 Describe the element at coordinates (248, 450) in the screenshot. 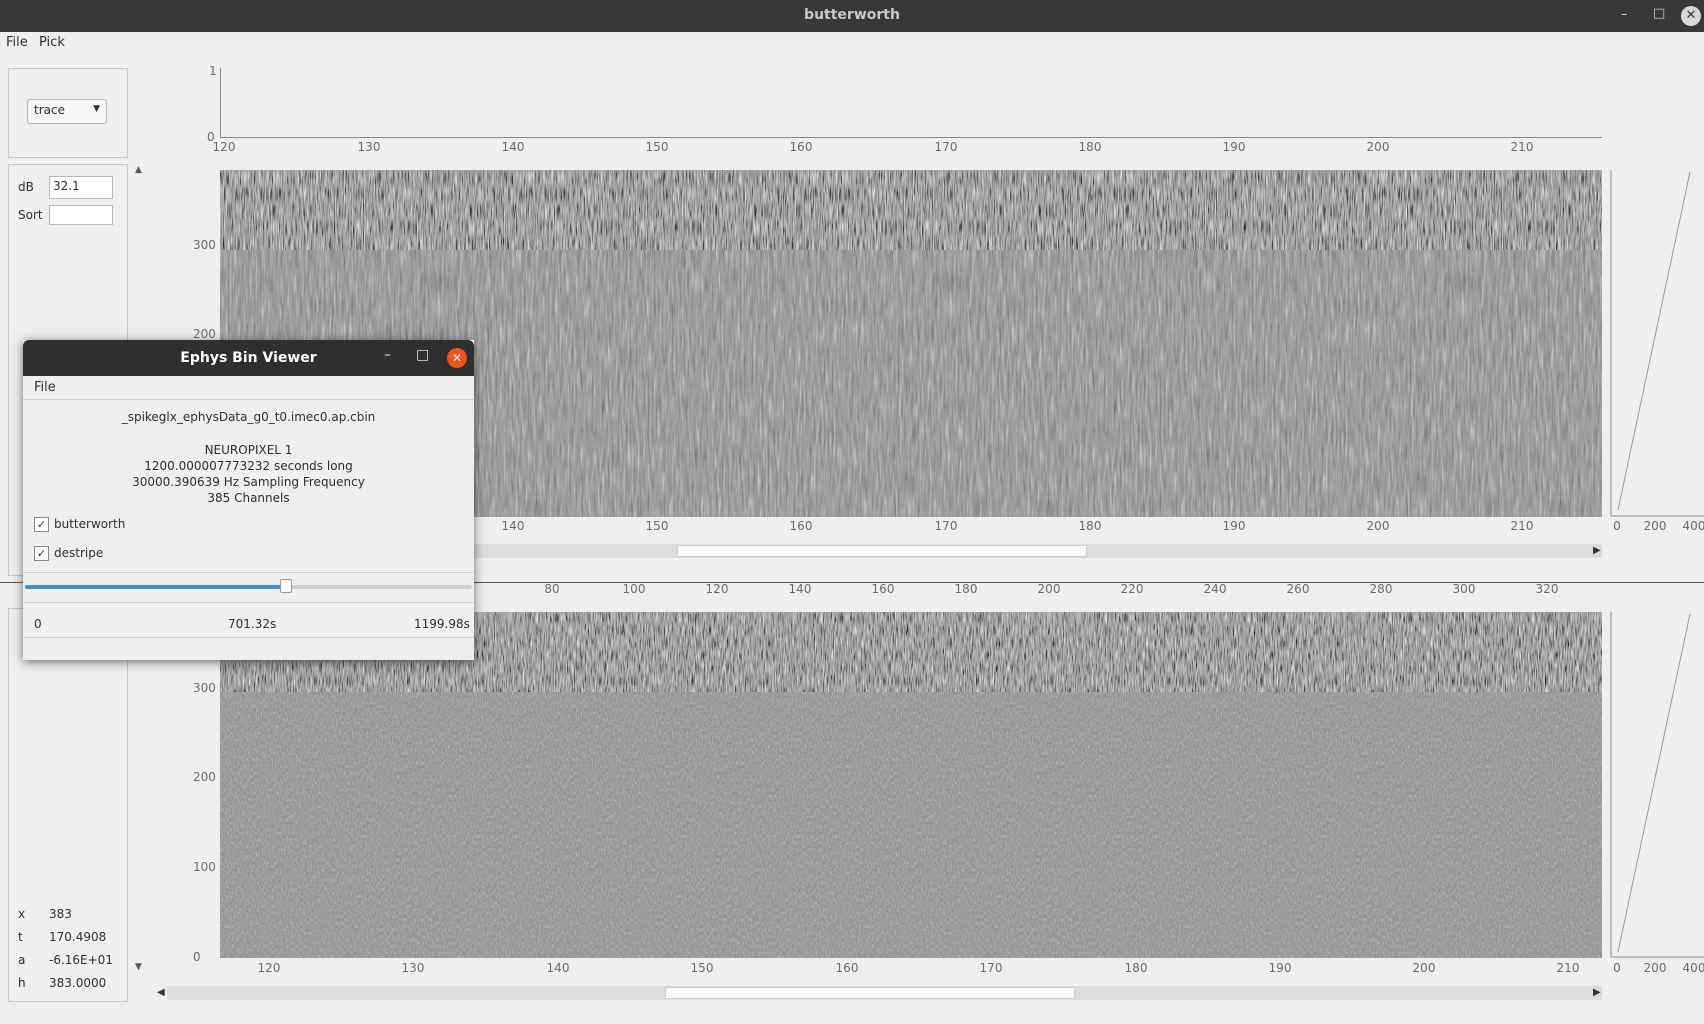

I see `probe-type: NEUROPIXEL 1` at that location.